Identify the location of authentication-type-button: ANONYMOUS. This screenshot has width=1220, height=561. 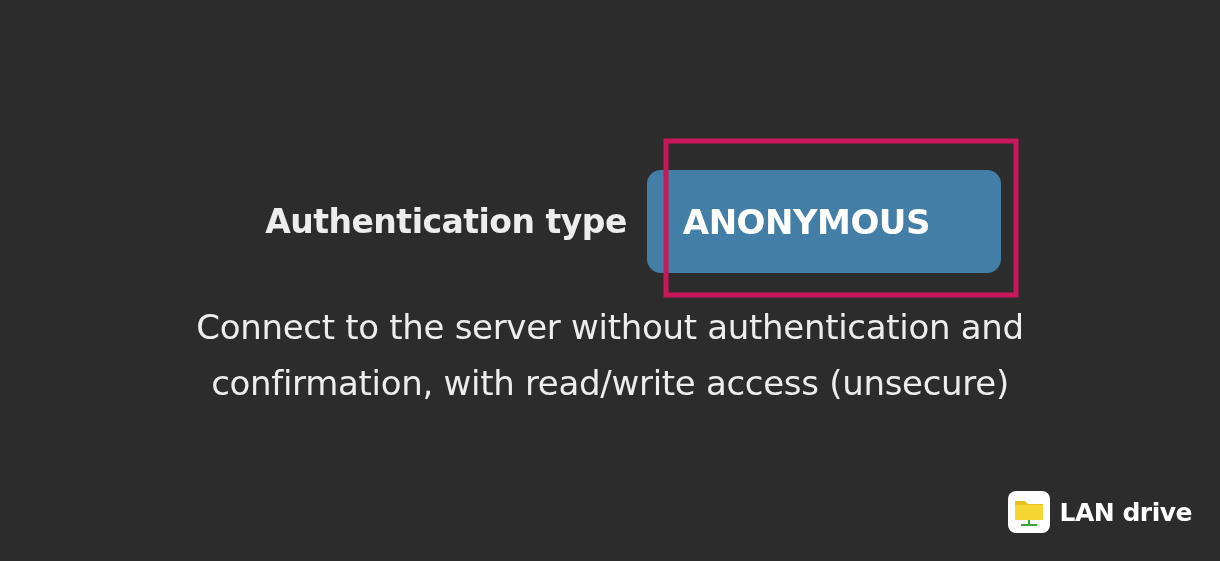
(823, 221).